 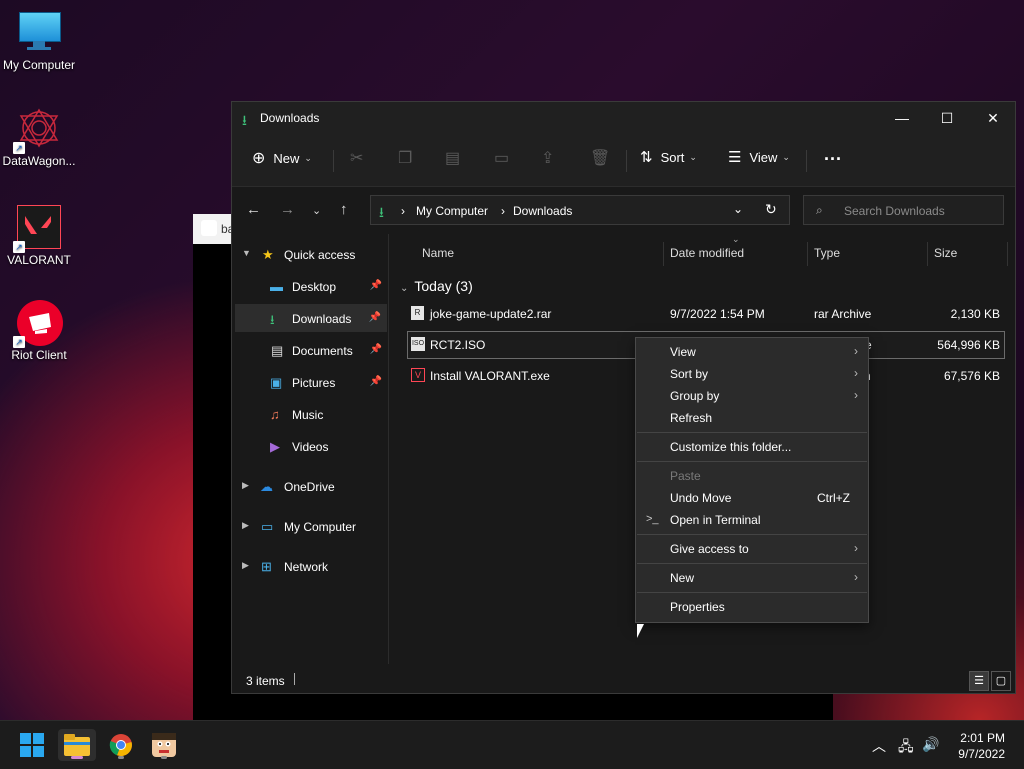 What do you see at coordinates (452, 211) in the screenshot?
I see `breadcrumb-my-computer: My Computer` at bounding box center [452, 211].